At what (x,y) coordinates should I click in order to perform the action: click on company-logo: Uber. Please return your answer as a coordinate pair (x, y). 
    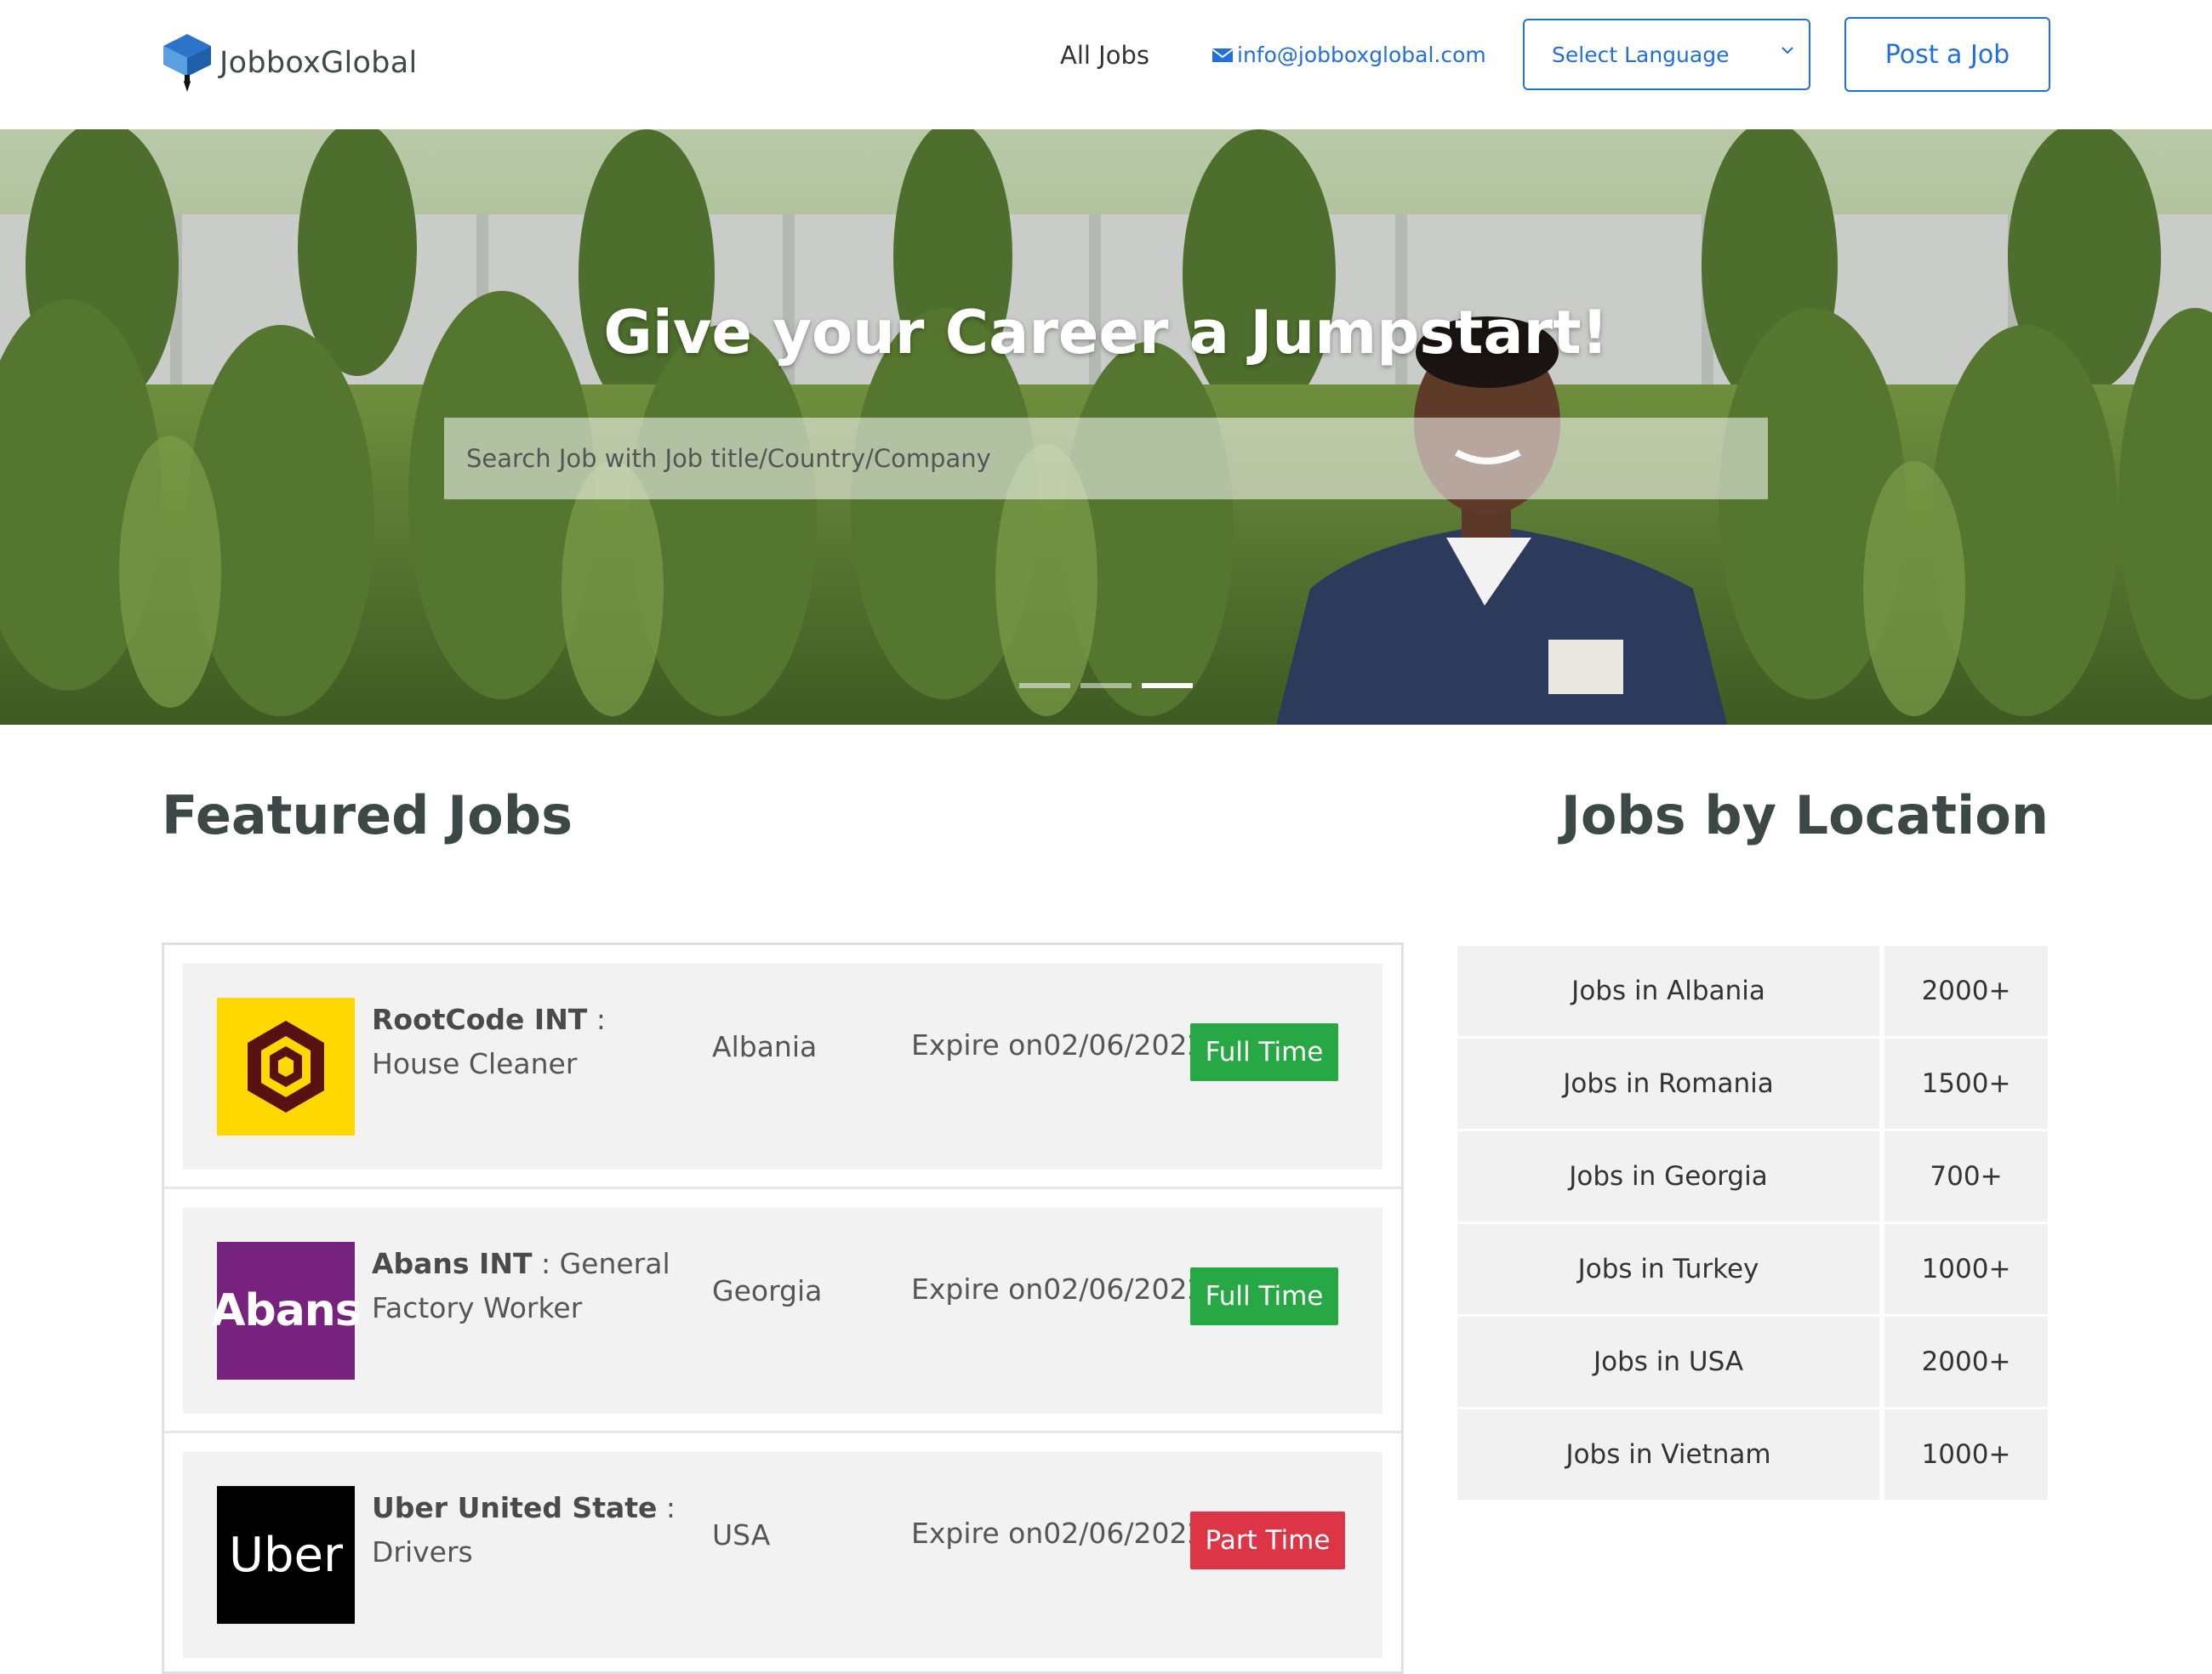
    Looking at the image, I should click on (286, 1555).